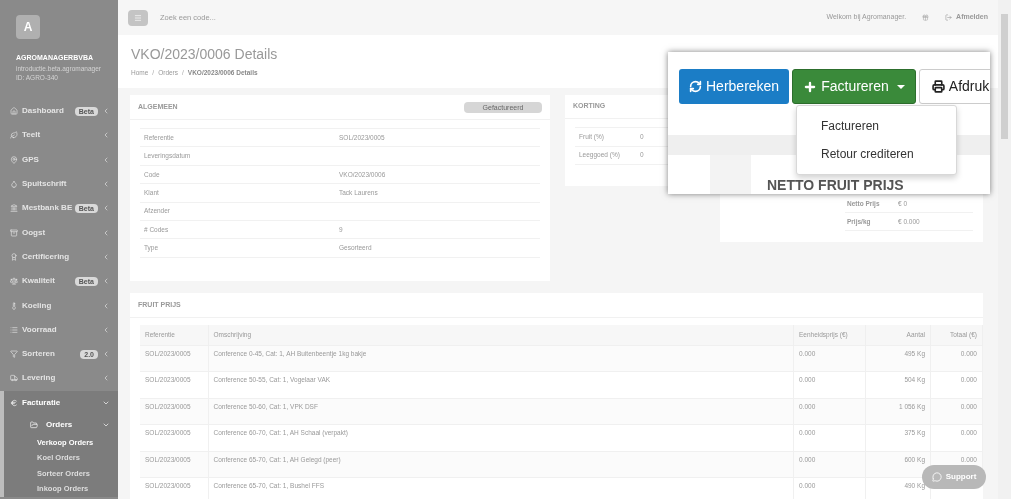 The width and height of the screenshot is (1011, 499). Describe the element at coordinates (810, 86) in the screenshot. I see `plus-icon` at that location.